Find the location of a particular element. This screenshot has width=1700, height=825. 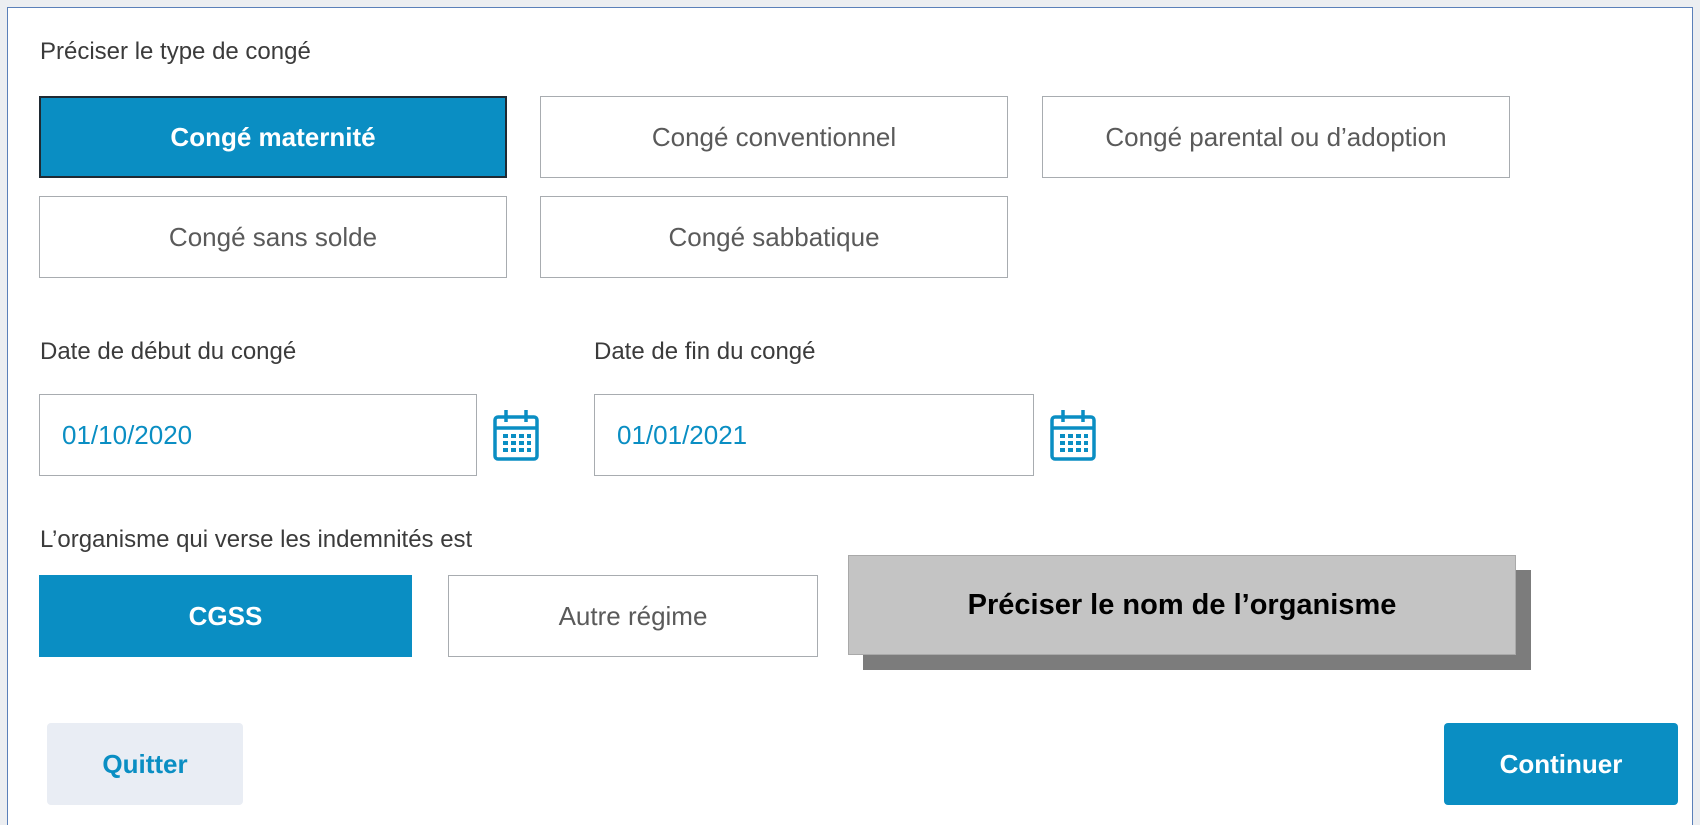

organism-label: L’organisme qui verse les indemnités est is located at coordinates (256, 539).